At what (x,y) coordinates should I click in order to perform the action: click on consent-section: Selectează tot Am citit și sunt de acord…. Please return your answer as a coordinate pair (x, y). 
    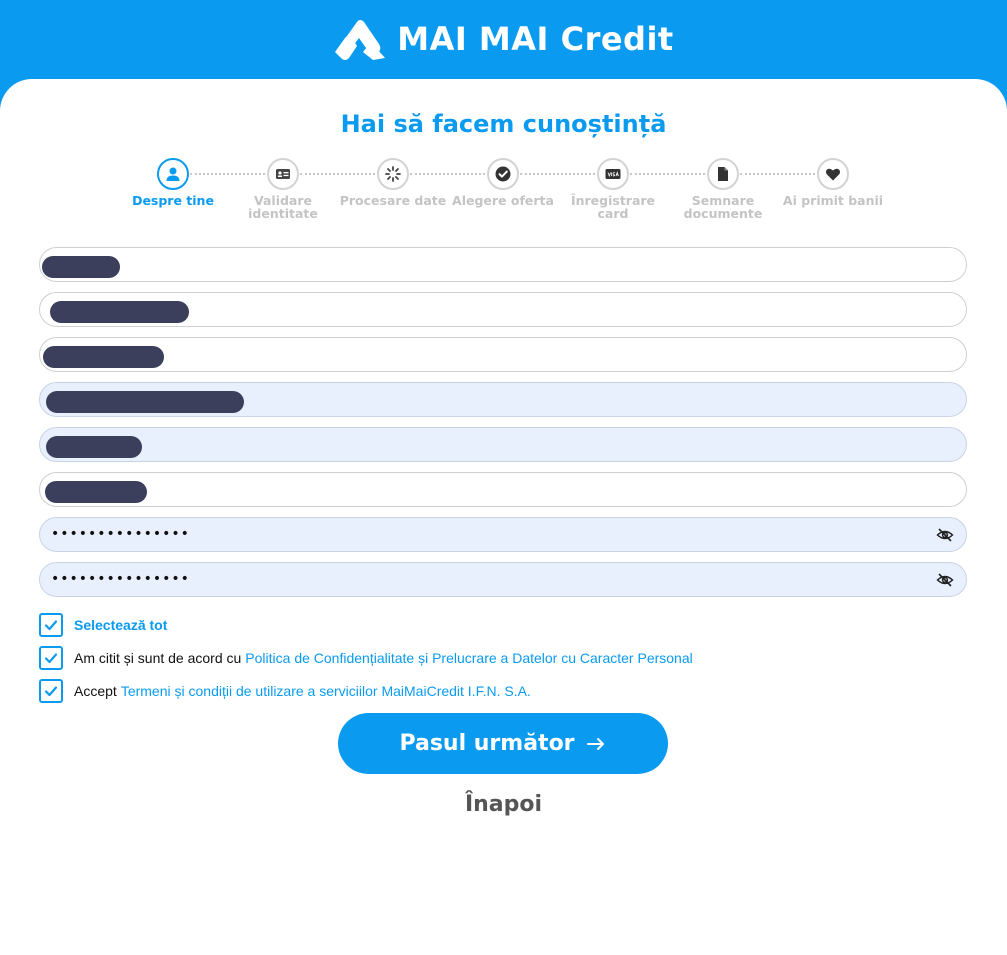
    Looking at the image, I should click on (504, 661).